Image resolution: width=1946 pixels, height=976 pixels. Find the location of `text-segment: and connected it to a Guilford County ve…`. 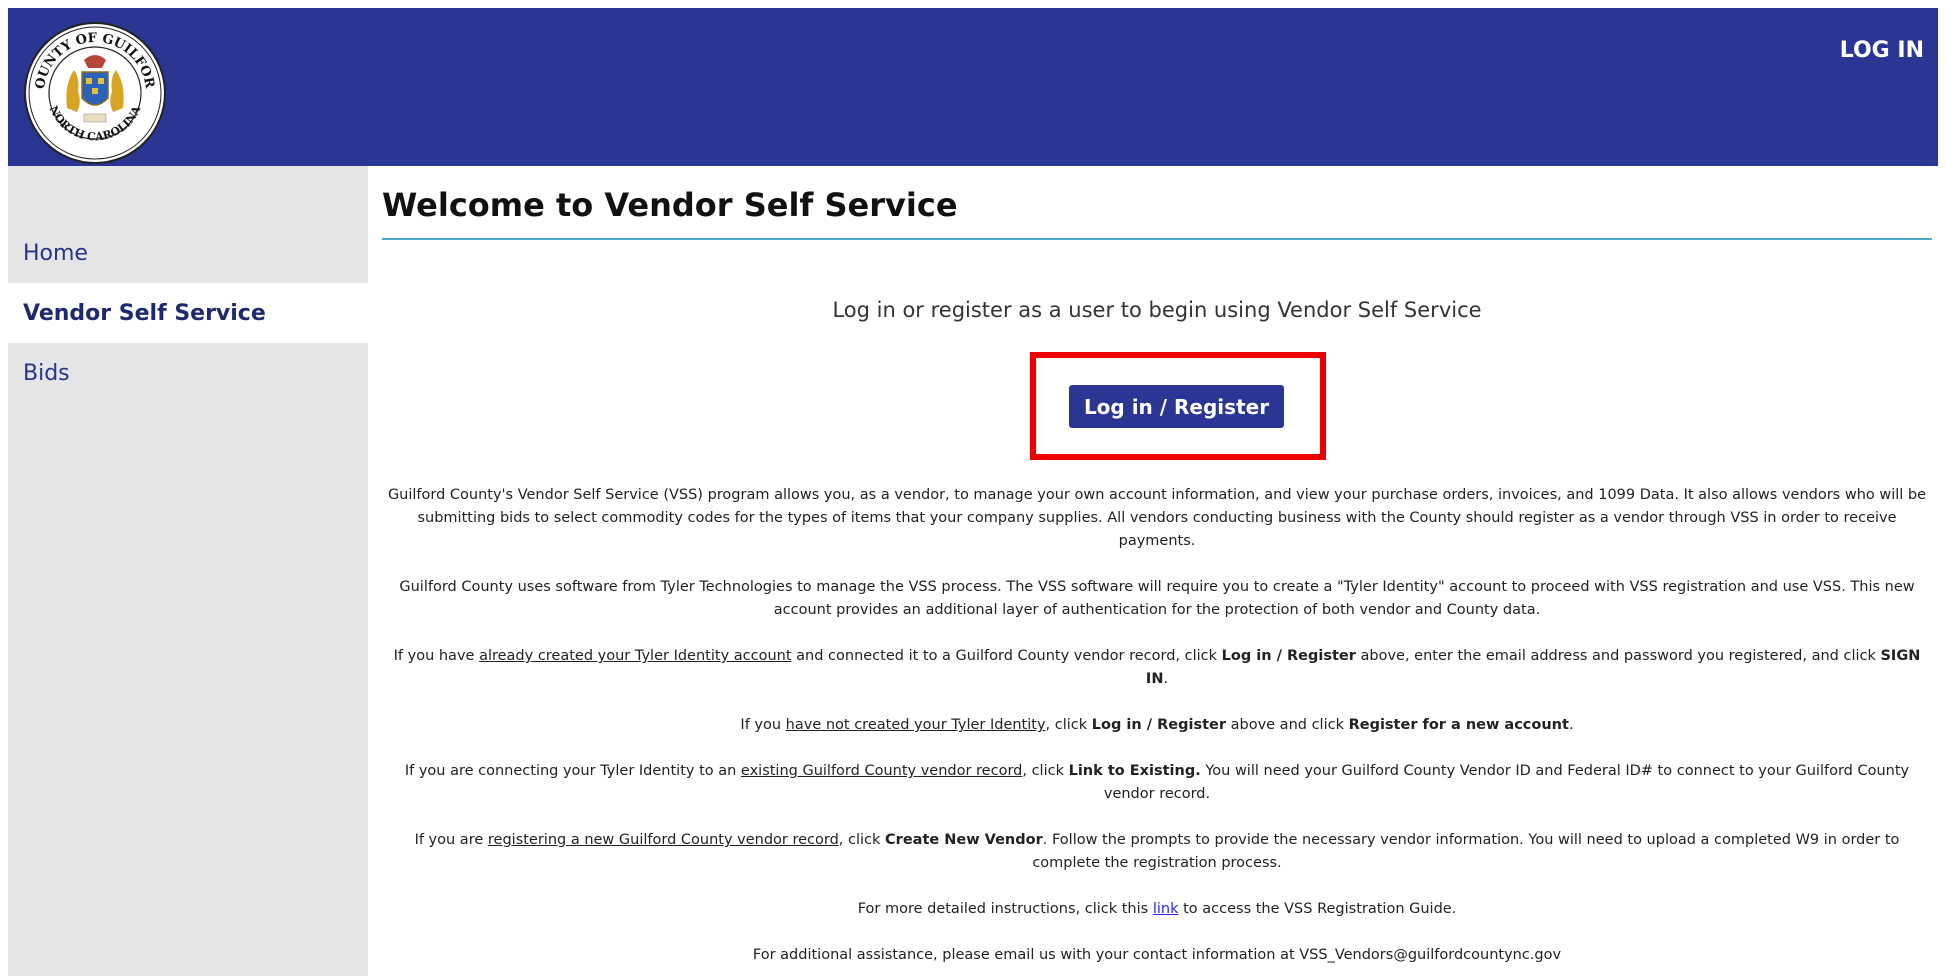

text-segment: and connected it to a Guilford County ve… is located at coordinates (1006, 656).